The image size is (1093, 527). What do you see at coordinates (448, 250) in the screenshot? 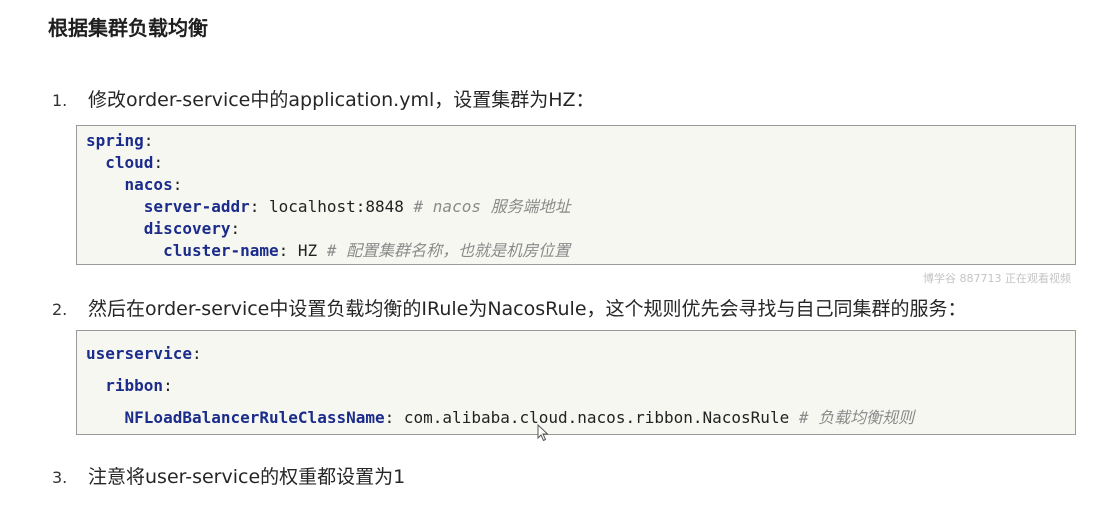
I see `code-comment: # 配置集群名称，也就是机房位置` at bounding box center [448, 250].